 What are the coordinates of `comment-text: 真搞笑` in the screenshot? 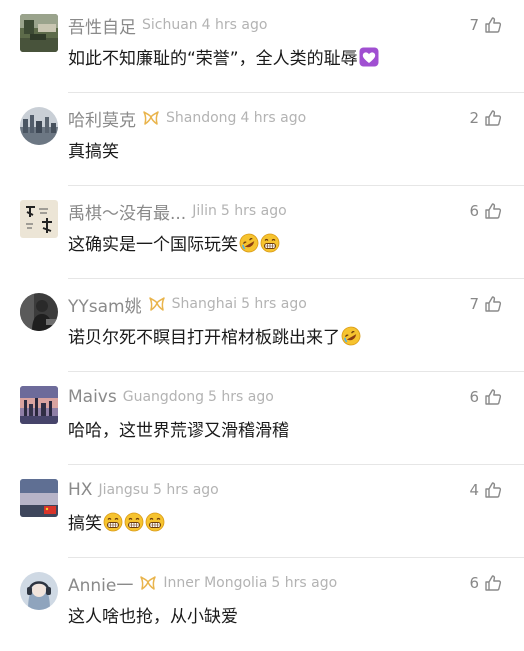 It's located at (93, 149).